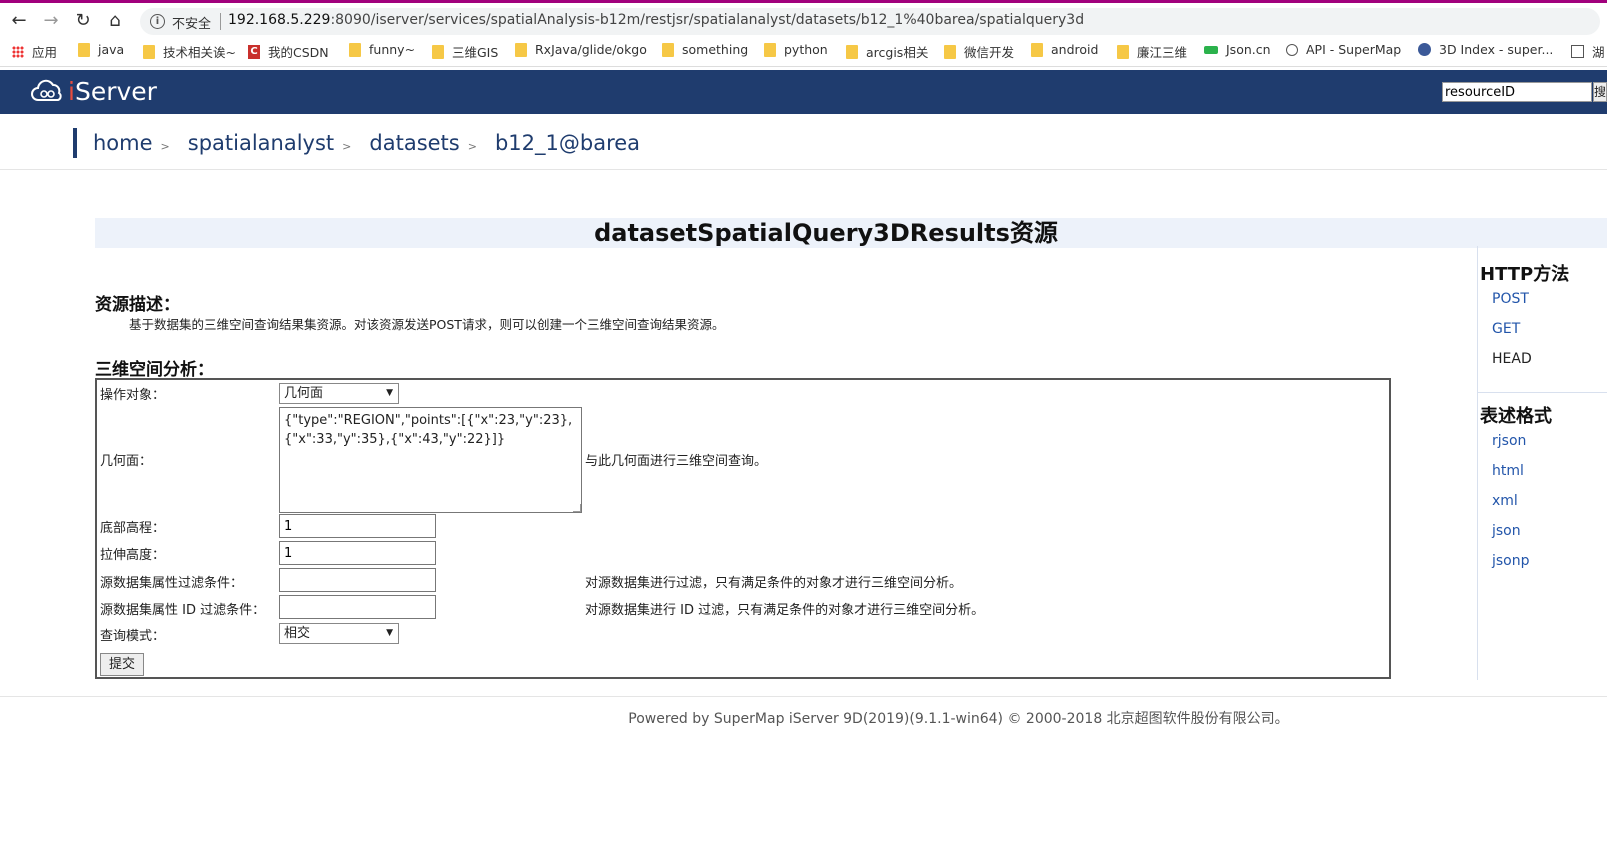  What do you see at coordinates (1237, 49) in the screenshot?
I see `bookmark-jsoncn: Json.cn` at bounding box center [1237, 49].